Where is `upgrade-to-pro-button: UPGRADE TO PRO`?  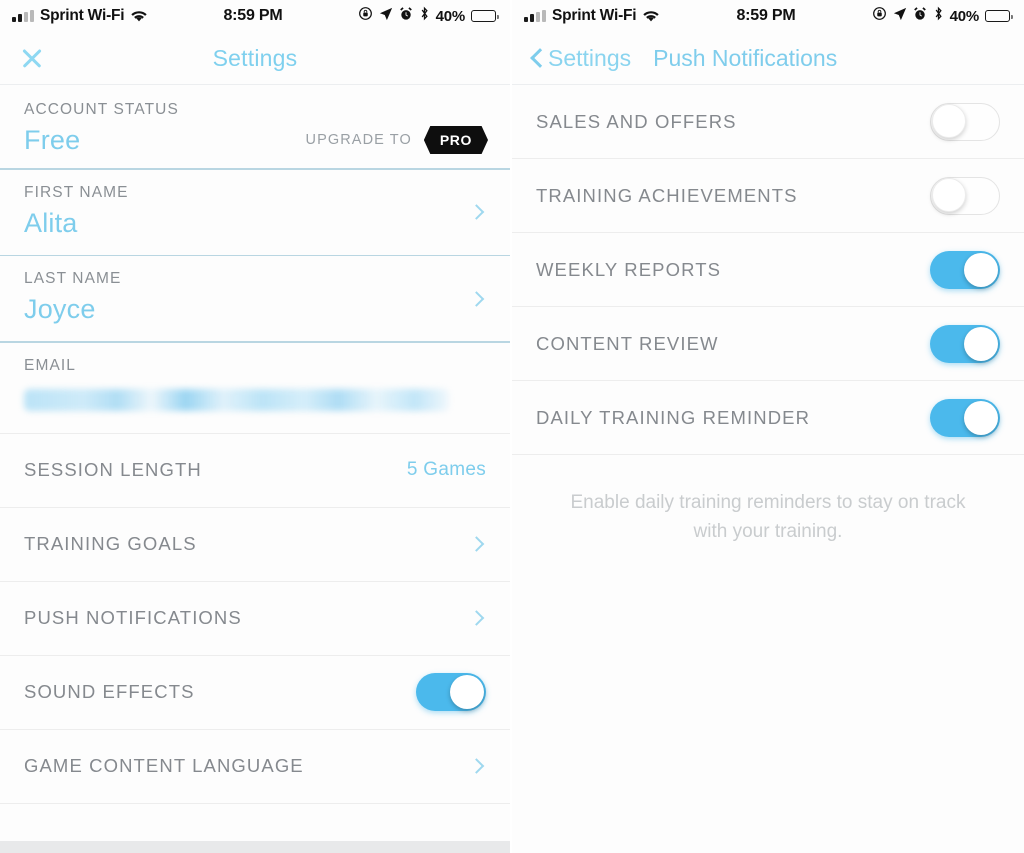
upgrade-to-pro-button: UPGRADE TO PRO is located at coordinates (396, 140).